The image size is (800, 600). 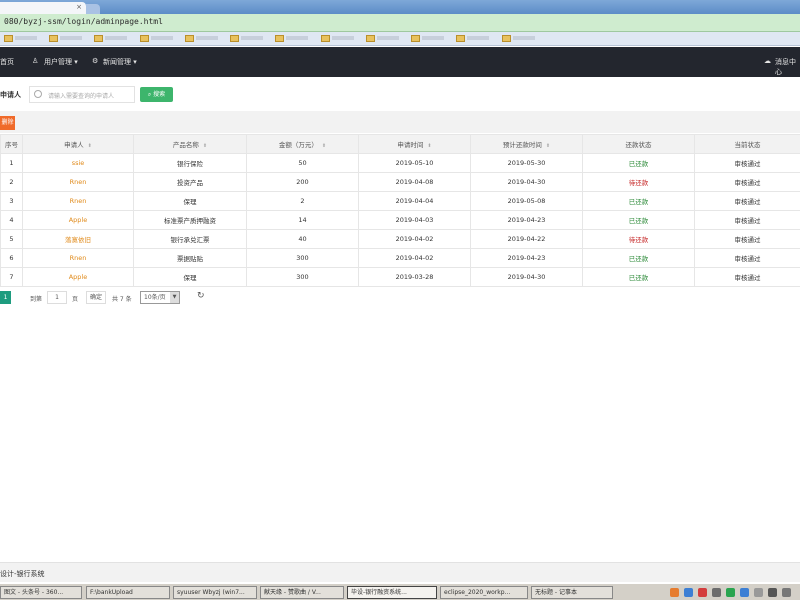 What do you see at coordinates (78, 163) in the screenshot?
I see `cell-applicant: ssie` at bounding box center [78, 163].